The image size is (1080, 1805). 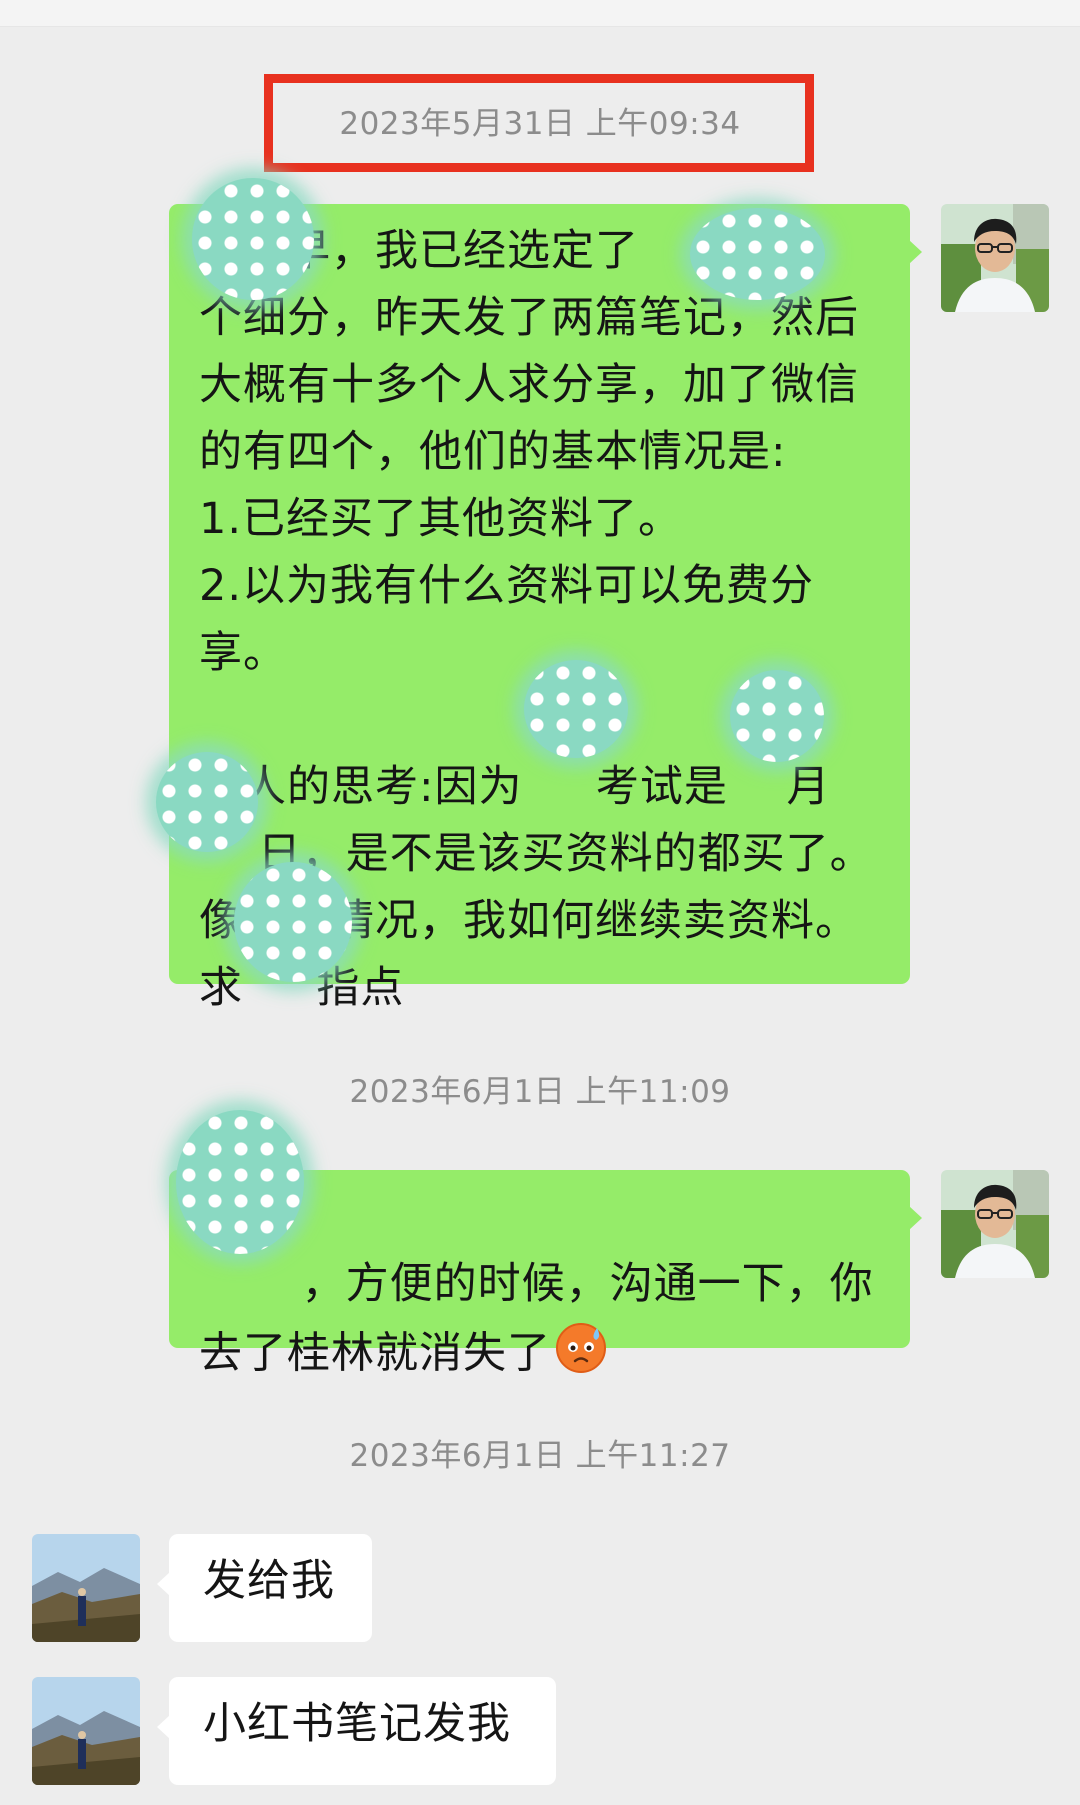 I want to click on message-bubble-3: 发给我, so click(x=264, y=1588).